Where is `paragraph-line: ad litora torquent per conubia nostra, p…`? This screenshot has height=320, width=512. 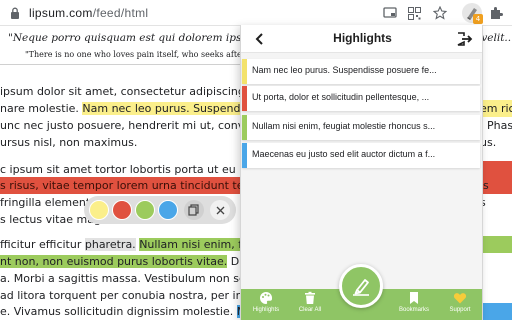
paragraph-line: ad litora torquent per conubia nostra, p… is located at coordinates (121, 295).